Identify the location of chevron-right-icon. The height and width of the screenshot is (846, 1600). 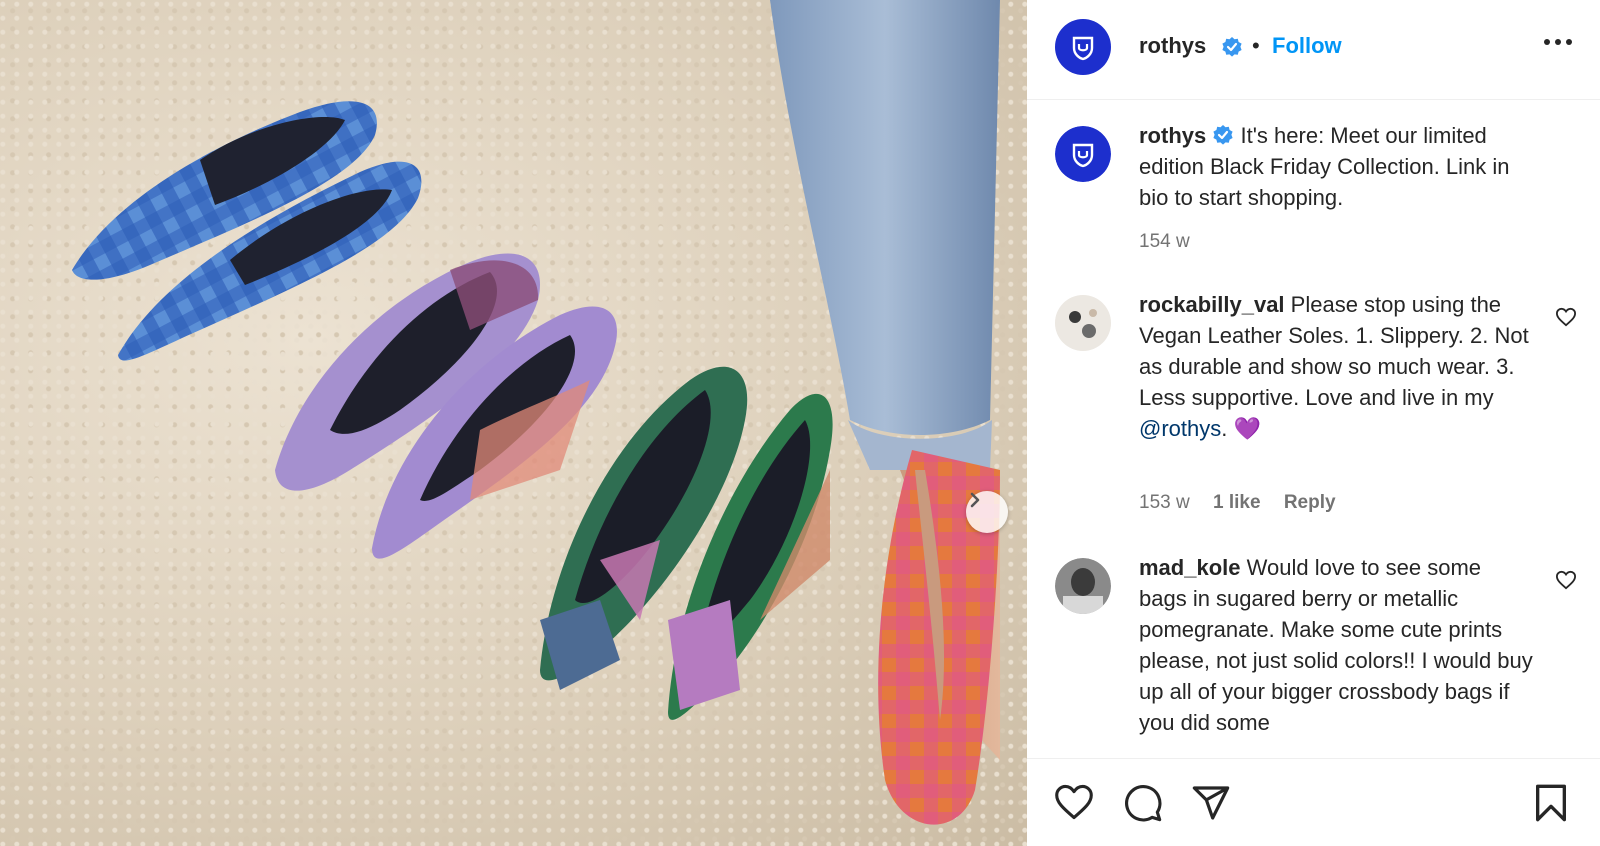
(975, 500).